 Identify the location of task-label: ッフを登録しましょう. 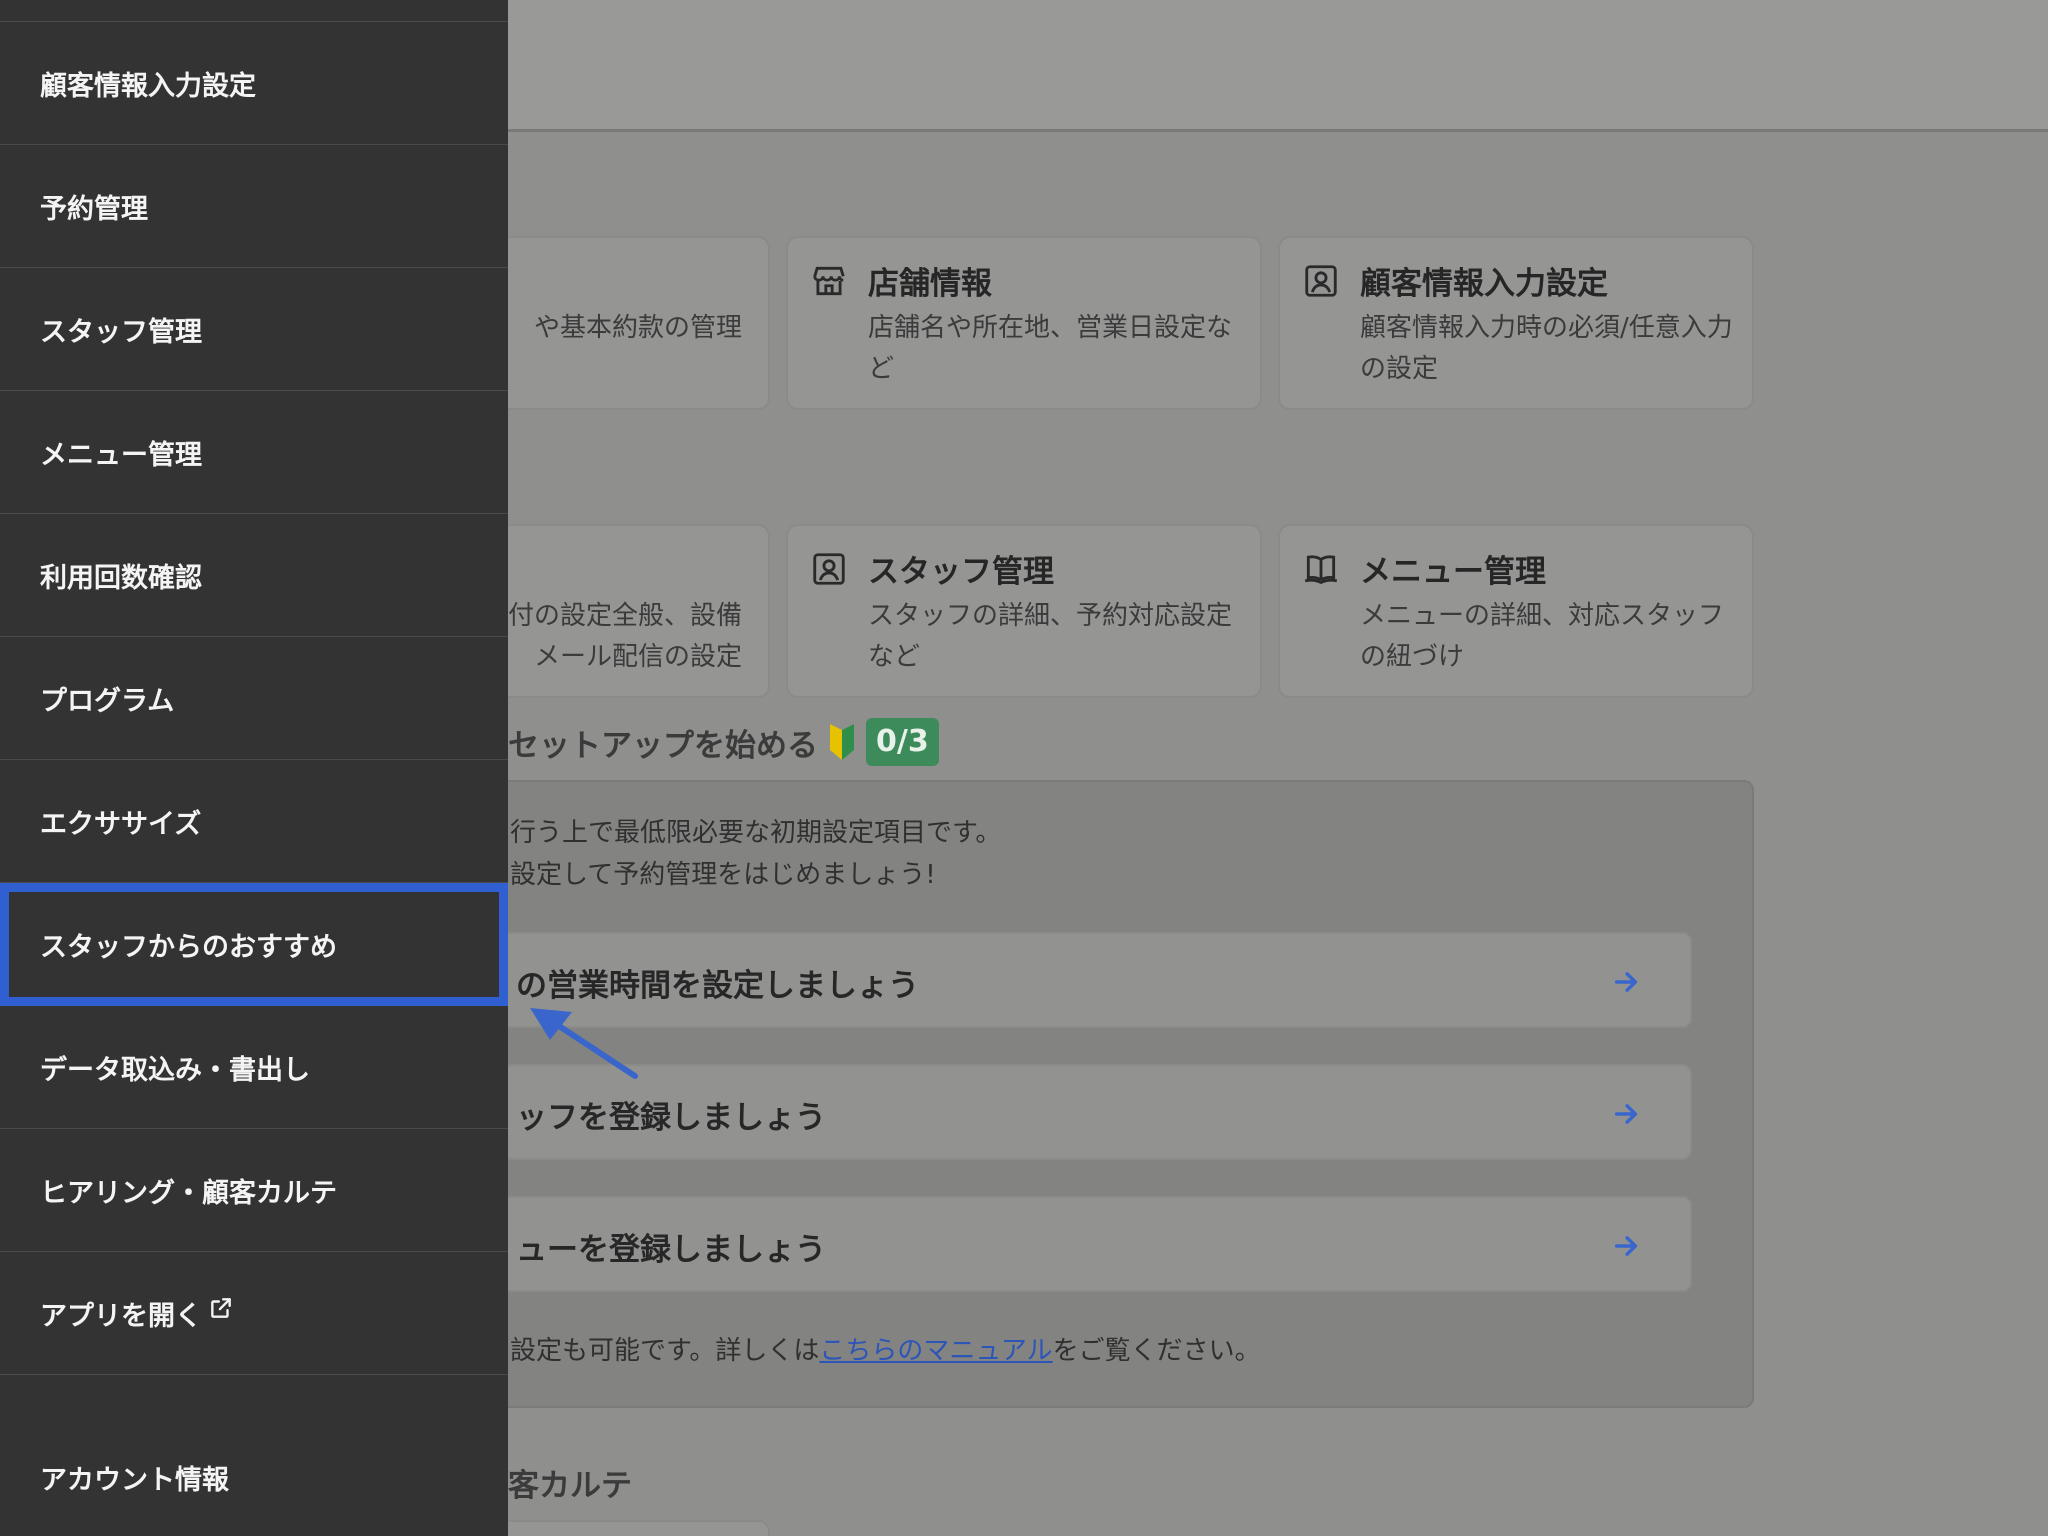
(671, 1118).